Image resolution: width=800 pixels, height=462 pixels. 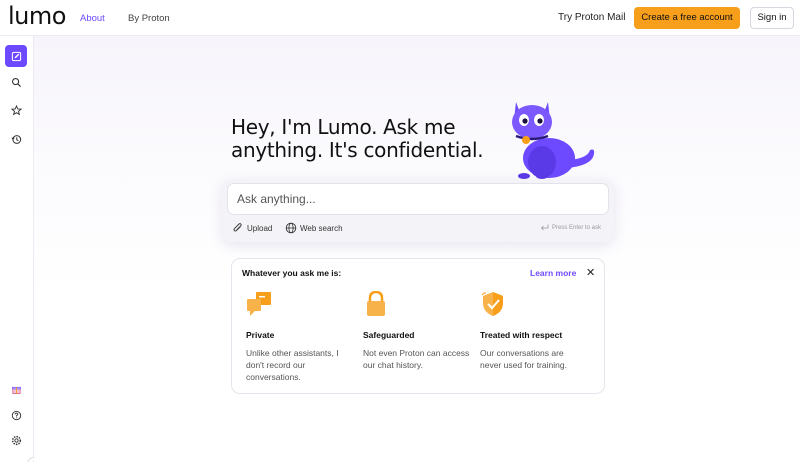 I want to click on help-icon, so click(x=16, y=415).